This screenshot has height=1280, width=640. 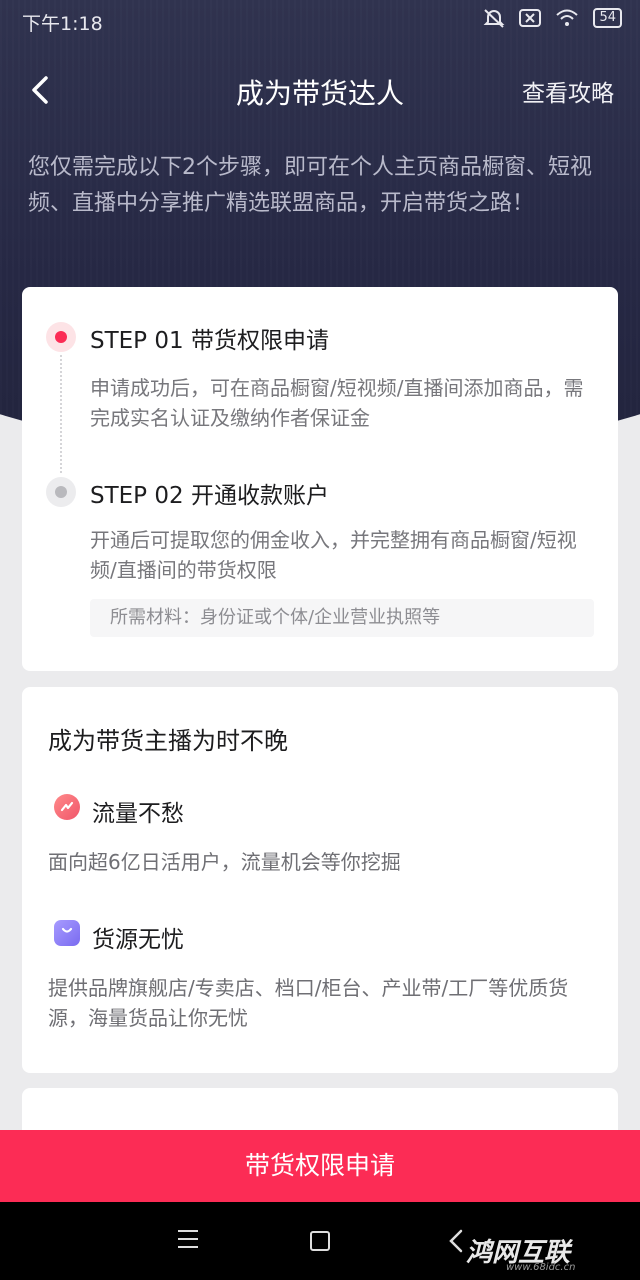 I want to click on benefit-traffic-title: 流量不愁, so click(x=138, y=814).